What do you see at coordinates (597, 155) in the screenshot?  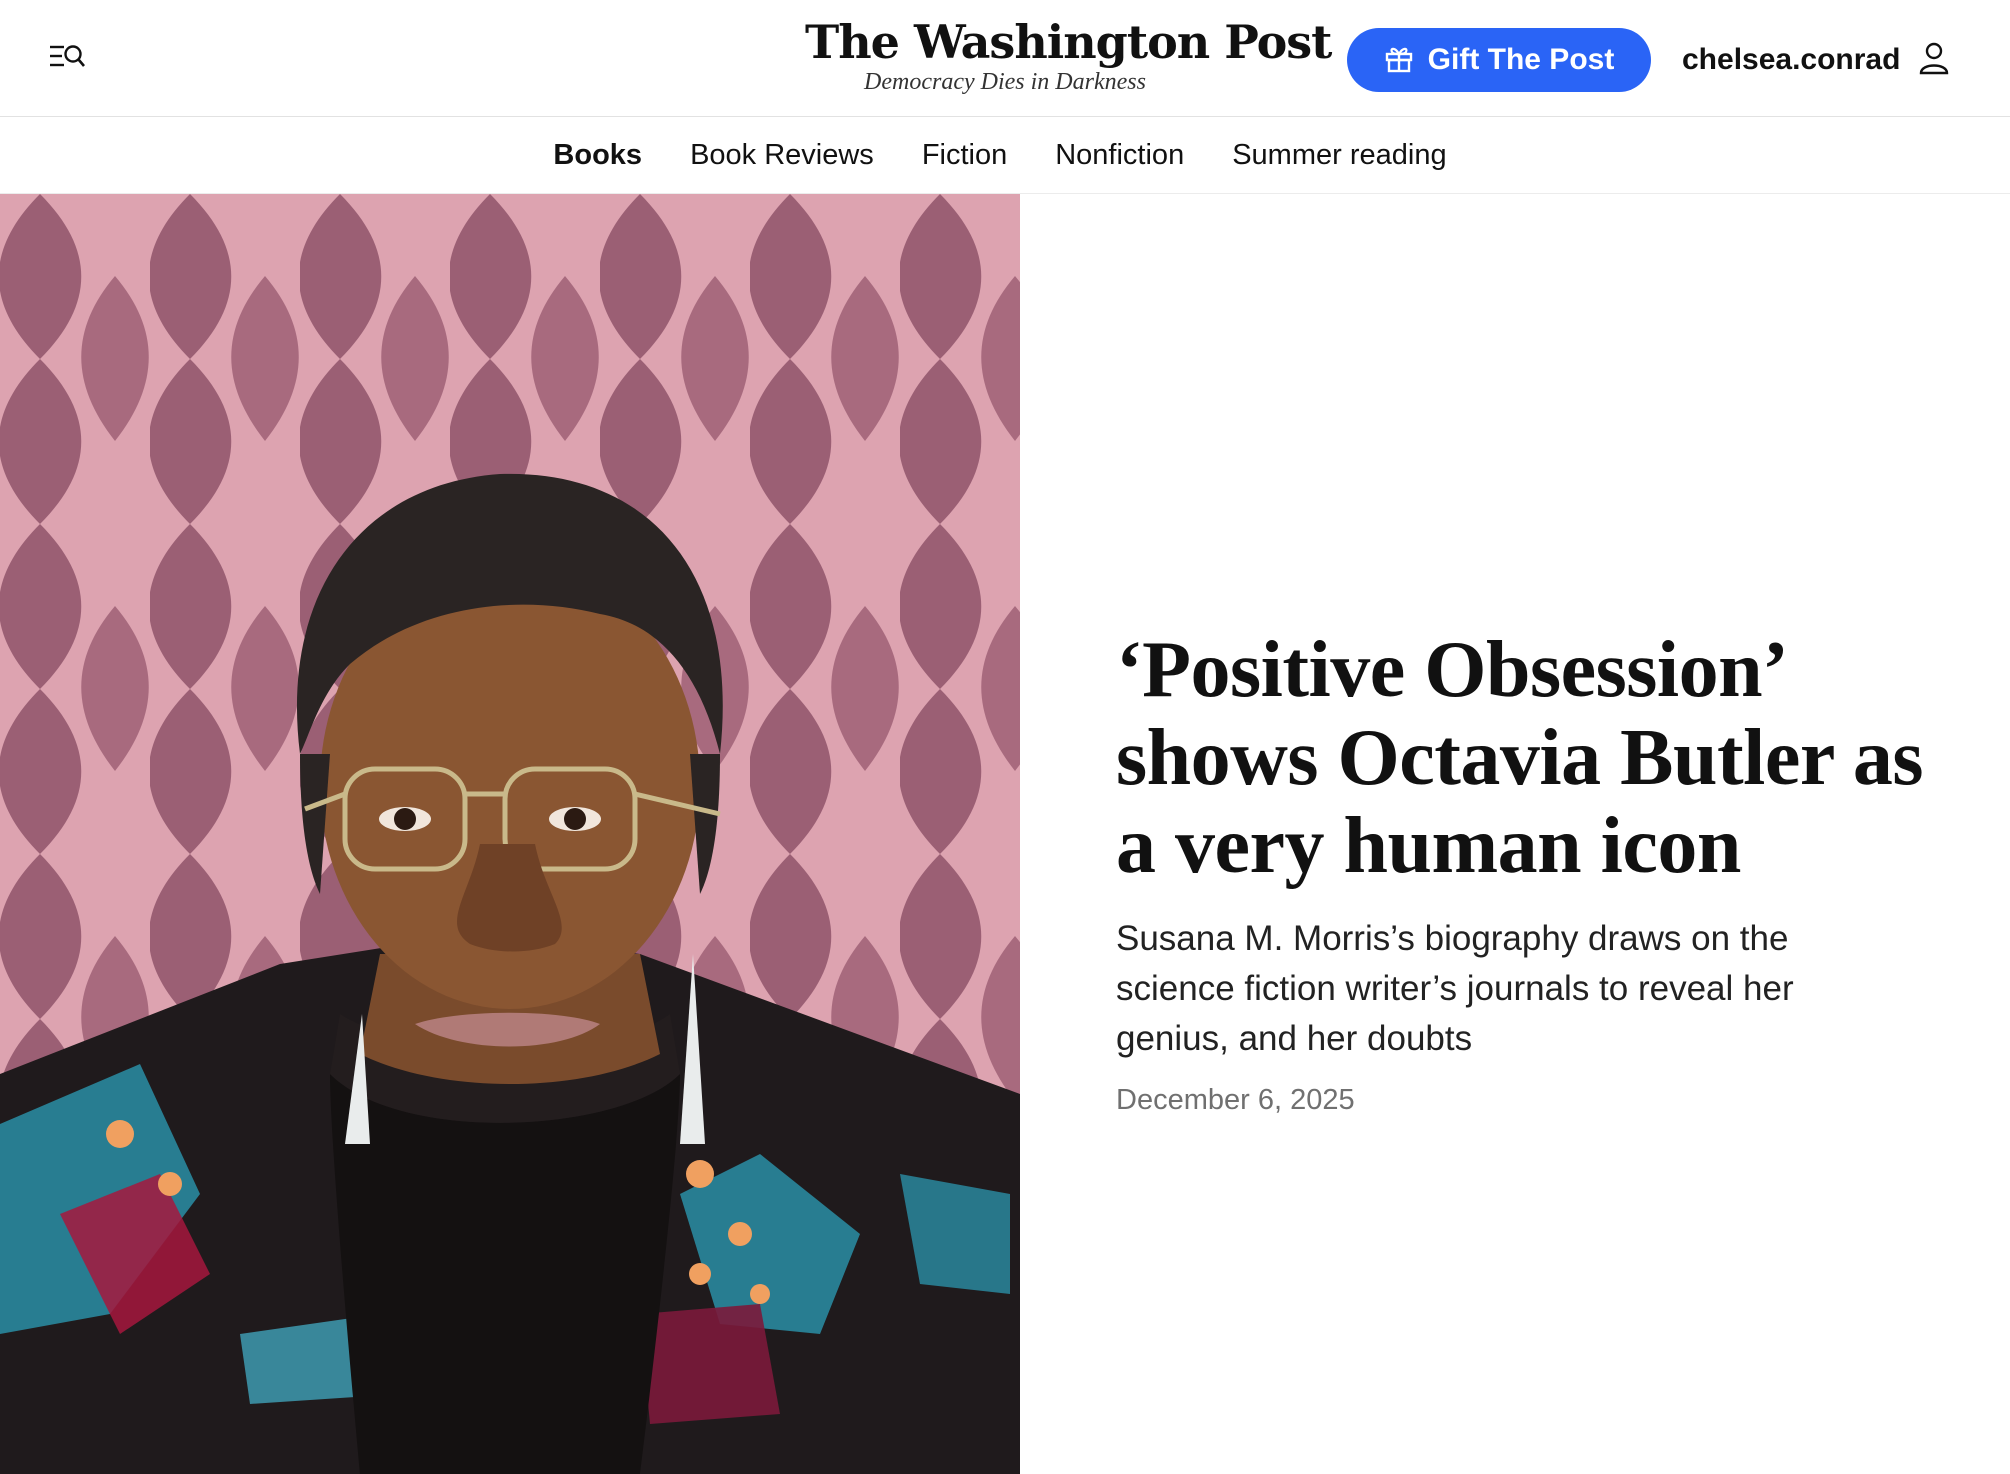 I see `nav-item-books: Books` at bounding box center [597, 155].